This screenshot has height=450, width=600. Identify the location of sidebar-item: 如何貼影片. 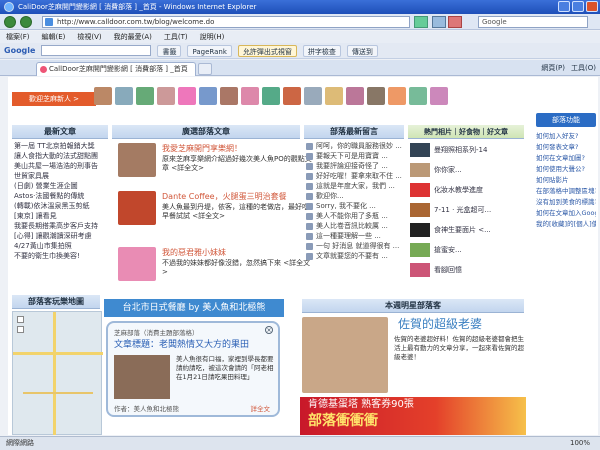
(566, 180).